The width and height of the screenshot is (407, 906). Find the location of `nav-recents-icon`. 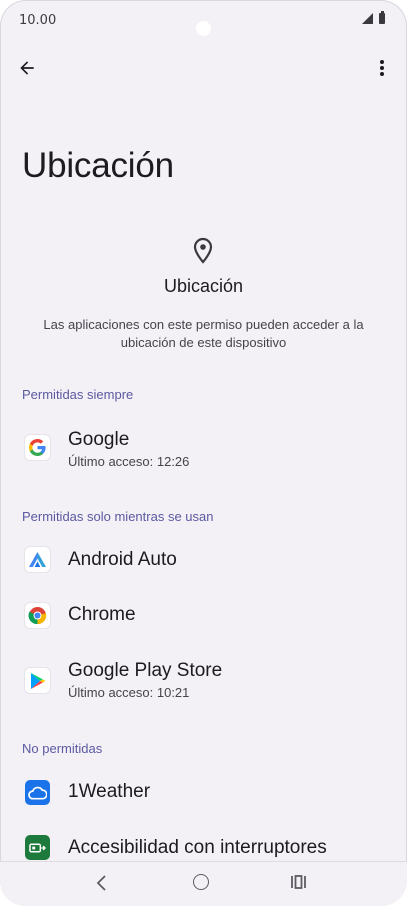

nav-recents-icon is located at coordinates (299, 882).